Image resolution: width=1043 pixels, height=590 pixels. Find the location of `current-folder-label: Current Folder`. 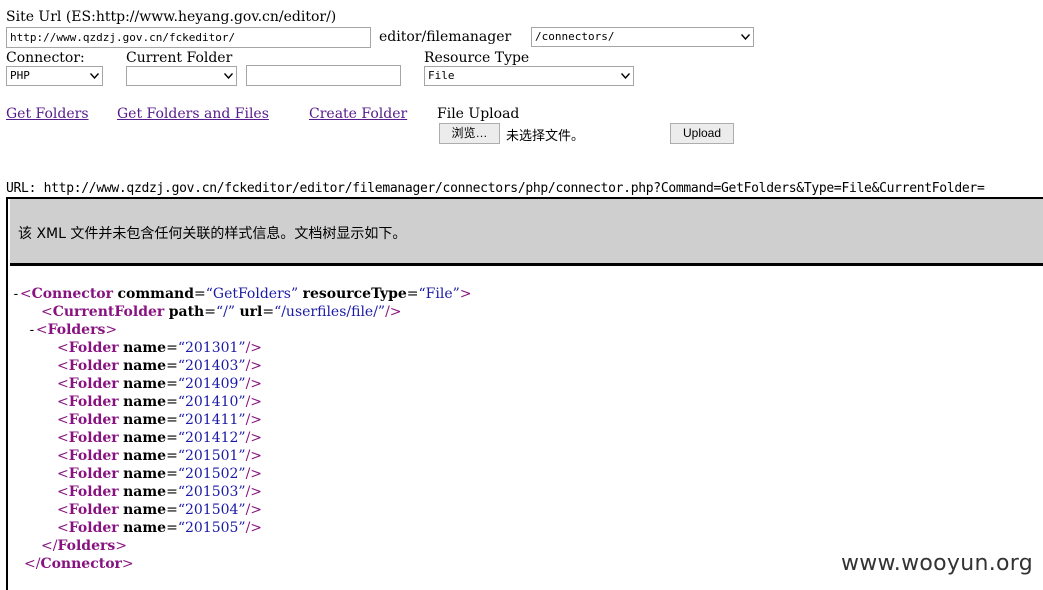

current-folder-label: Current Folder is located at coordinates (179, 58).